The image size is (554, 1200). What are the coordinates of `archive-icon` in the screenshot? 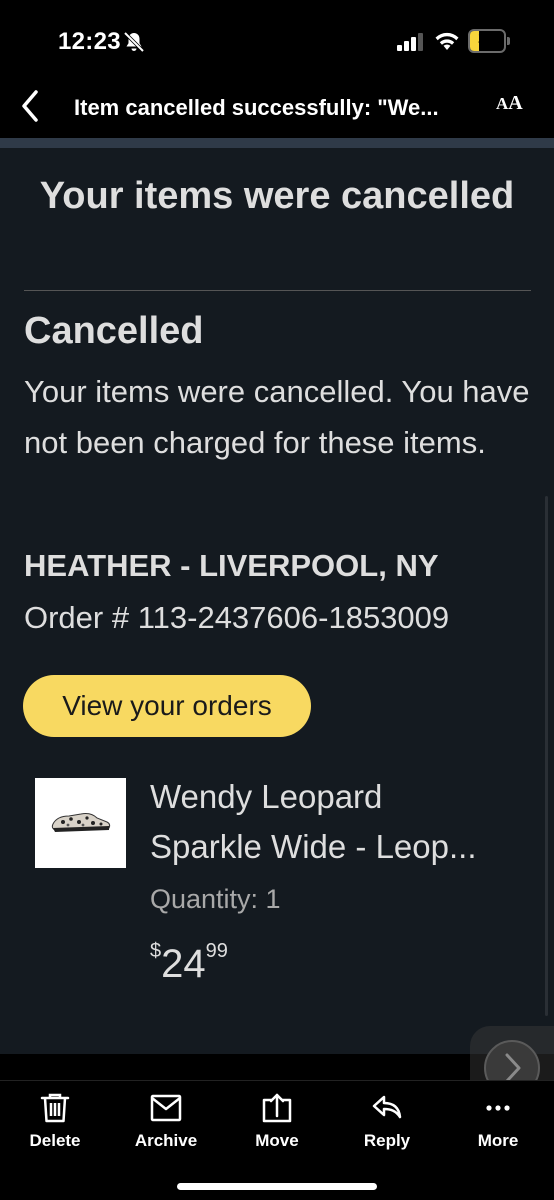 It's located at (166, 1108).